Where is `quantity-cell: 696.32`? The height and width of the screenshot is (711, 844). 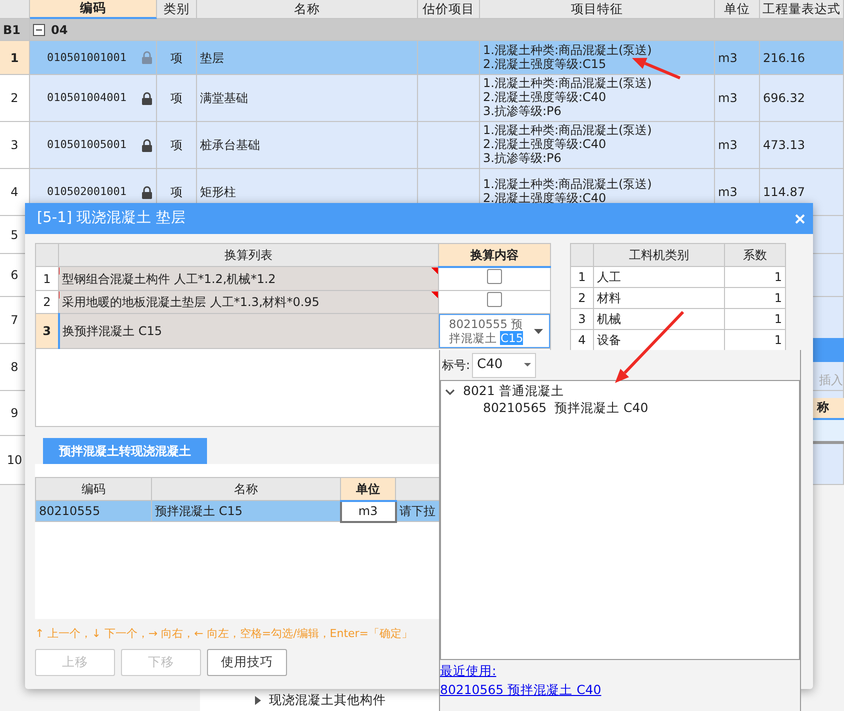
quantity-cell: 696.32 is located at coordinates (802, 98).